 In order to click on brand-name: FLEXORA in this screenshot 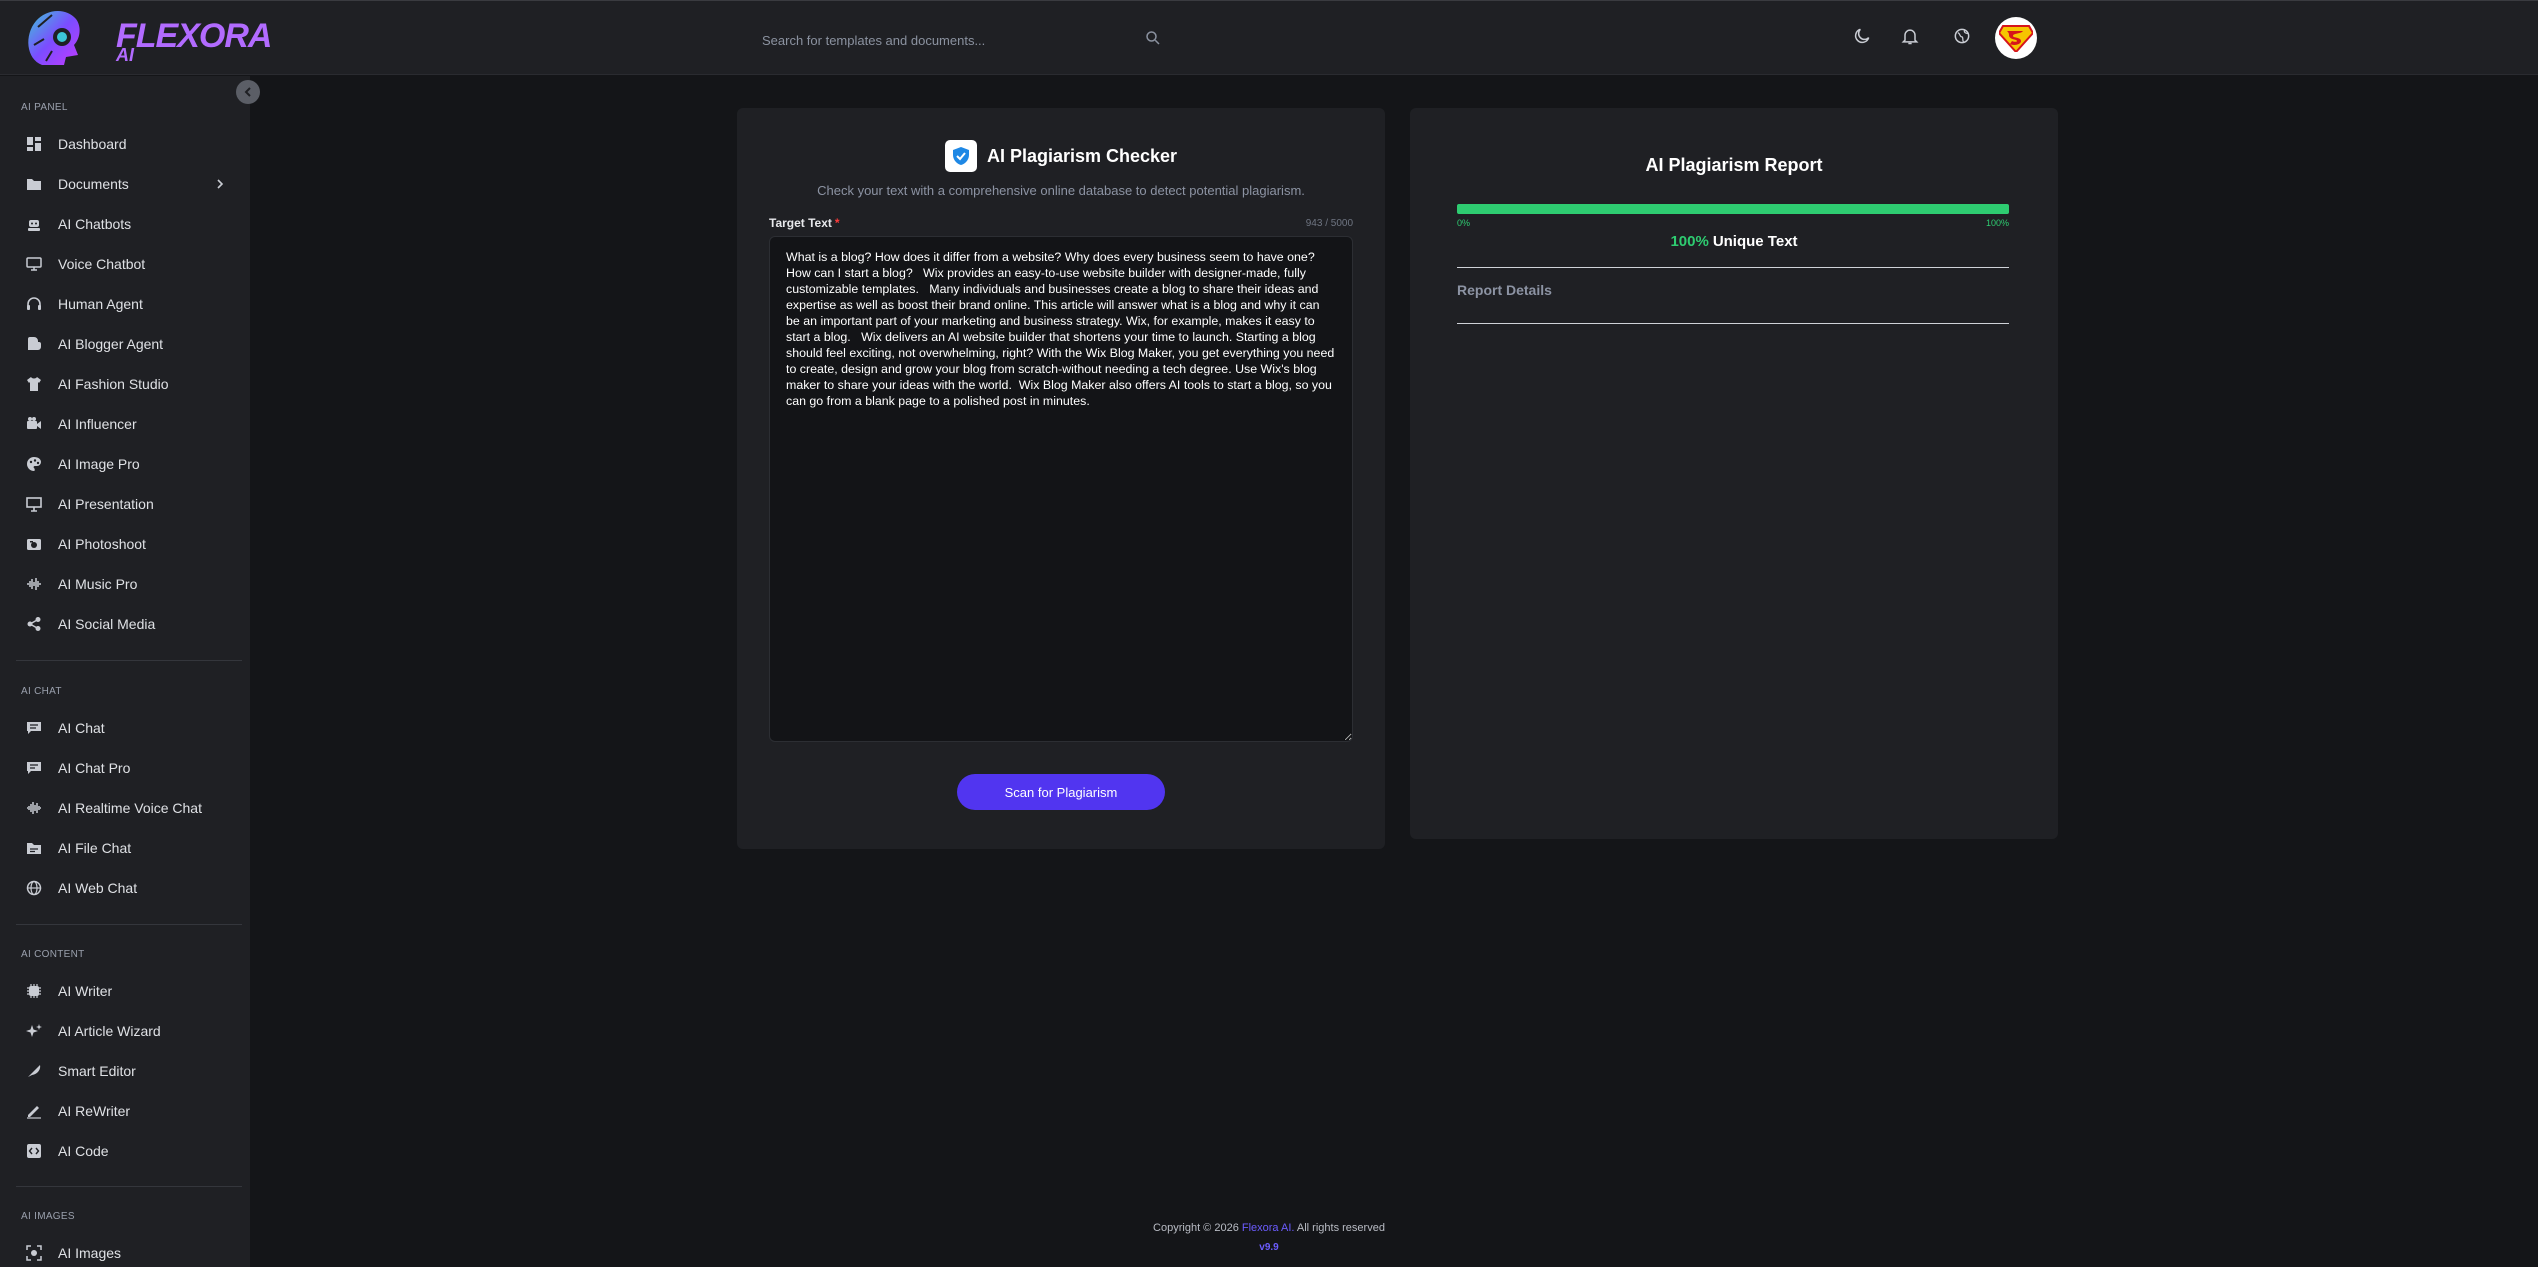, I will do `click(194, 36)`.